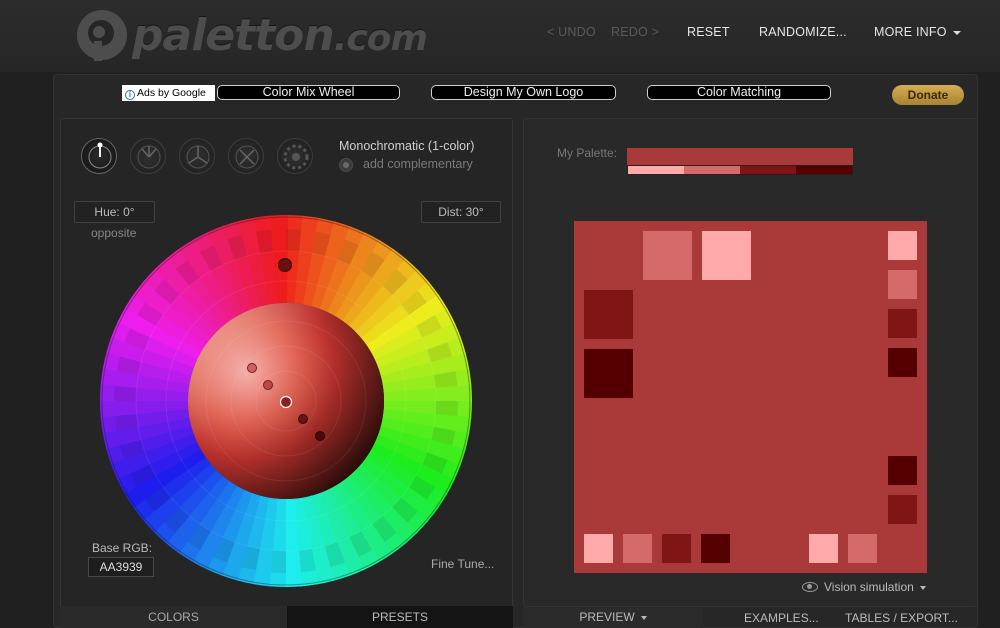 Image resolution: width=1000 pixels, height=628 pixels. I want to click on mono-scheme-icon, so click(100, 155).